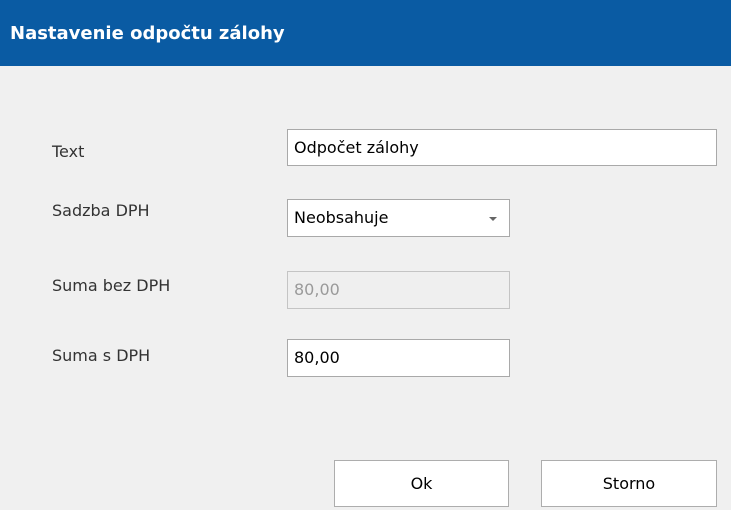  Describe the element at coordinates (341, 217) in the screenshot. I see `vat-rate-selected-value: Neobsahuje` at that location.